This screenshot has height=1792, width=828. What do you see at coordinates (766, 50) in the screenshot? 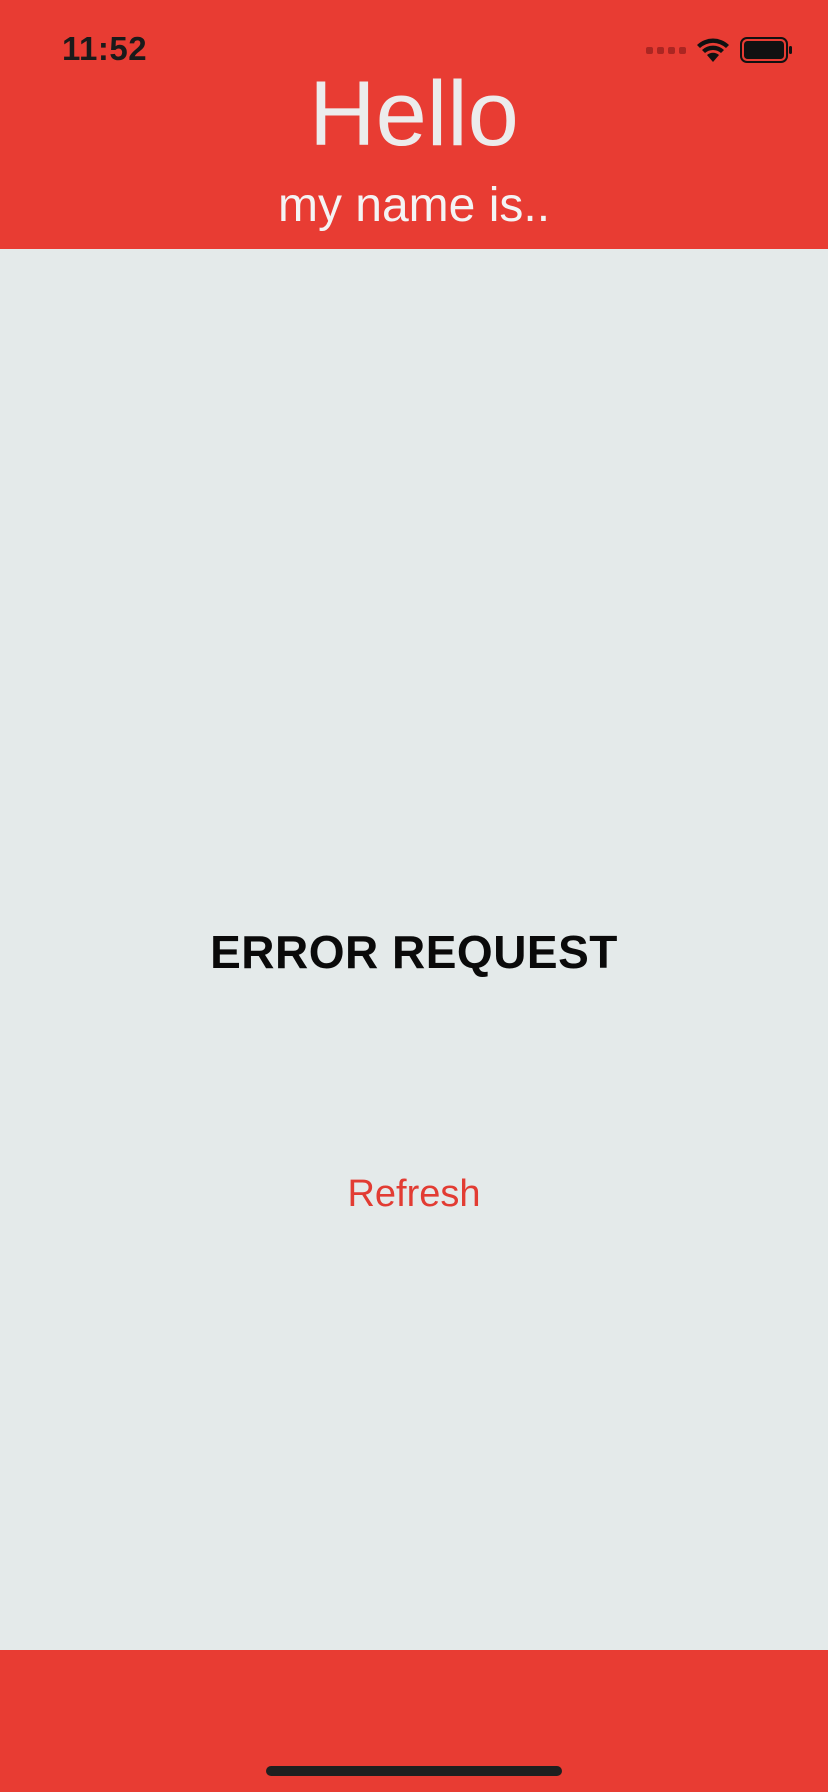
I see `battery-icon` at bounding box center [766, 50].